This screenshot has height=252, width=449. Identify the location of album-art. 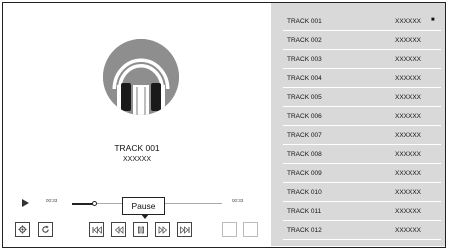
(141, 77).